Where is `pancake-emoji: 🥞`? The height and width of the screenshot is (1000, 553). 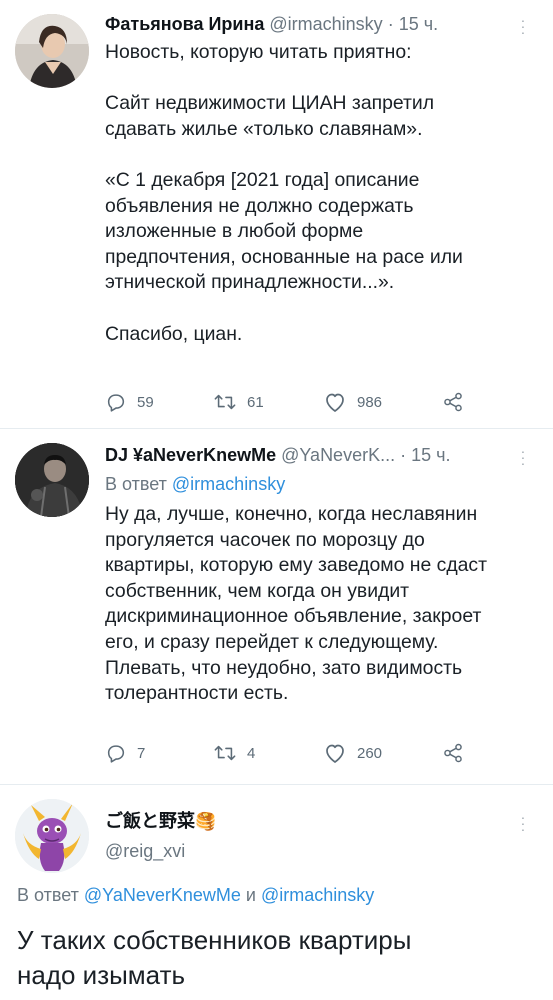 pancake-emoji: 🥞 is located at coordinates (206, 821).